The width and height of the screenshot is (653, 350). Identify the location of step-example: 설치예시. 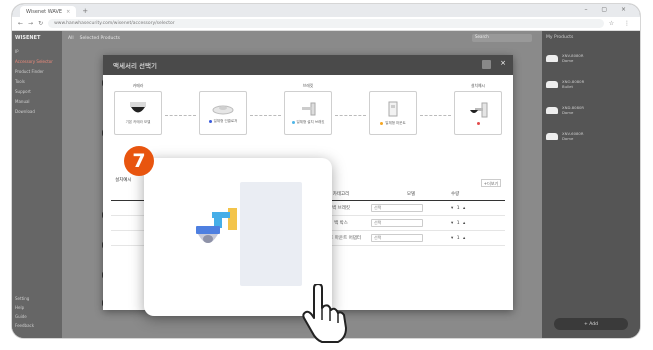
(478, 111).